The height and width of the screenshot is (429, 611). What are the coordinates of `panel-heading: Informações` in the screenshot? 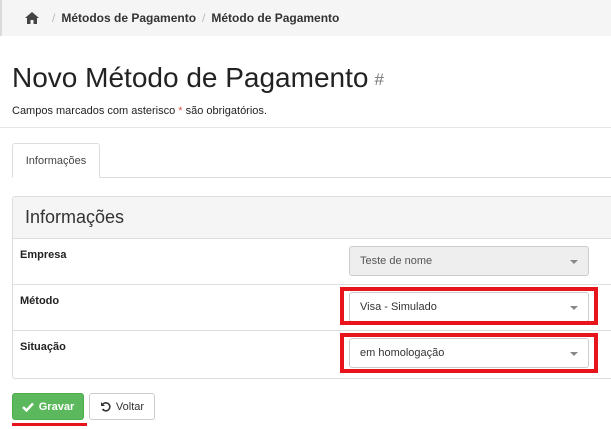 It's located at (312, 218).